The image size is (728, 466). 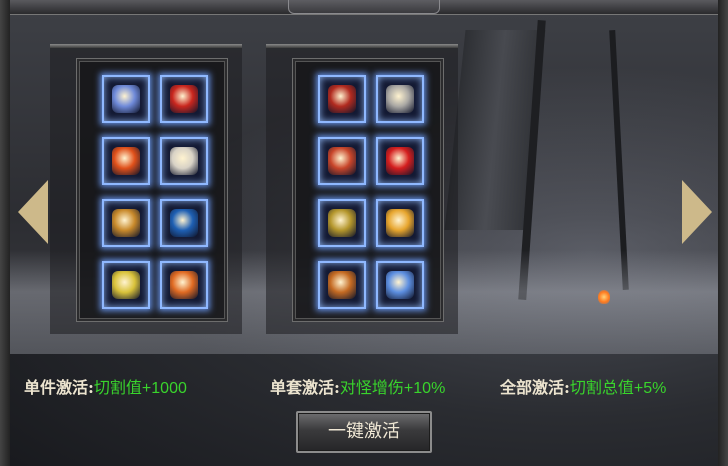 I want to click on single-item-bonus: 单件激活:切割值+1000, so click(x=105, y=388).